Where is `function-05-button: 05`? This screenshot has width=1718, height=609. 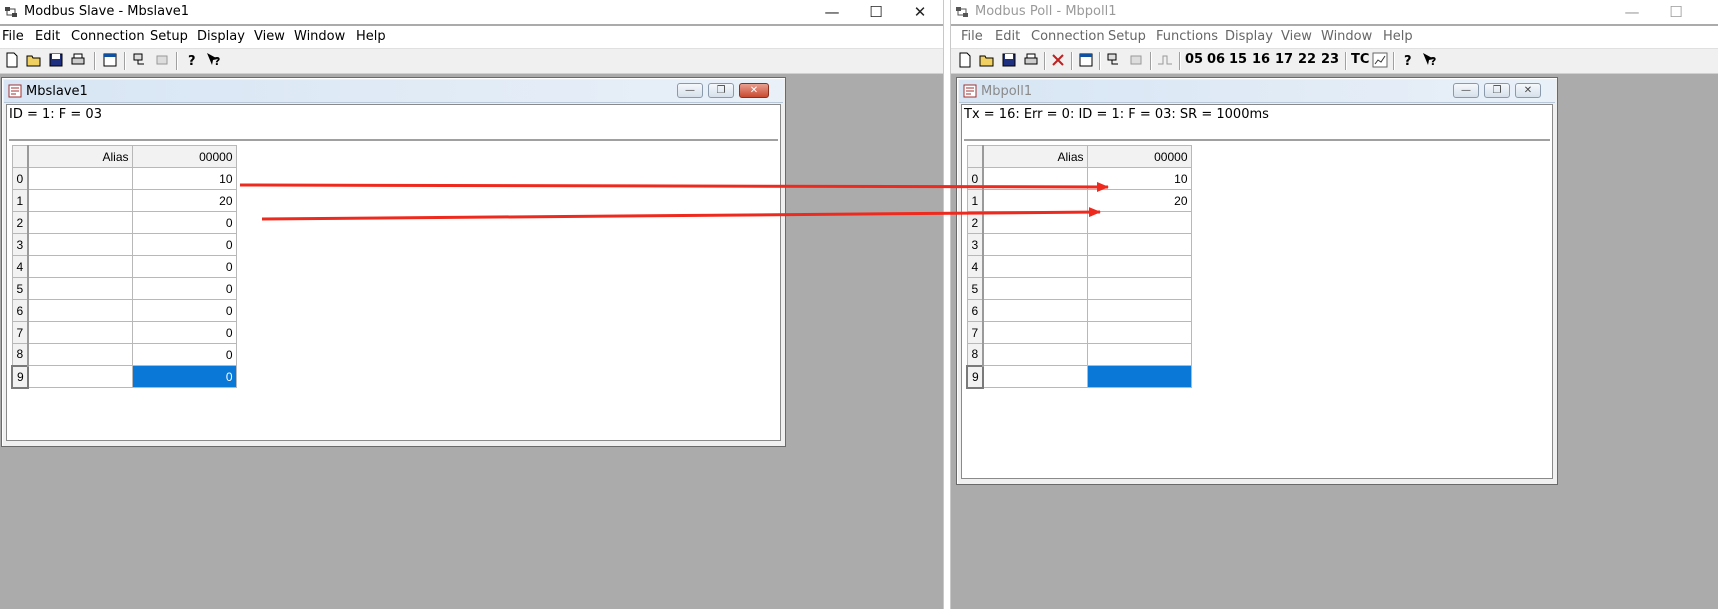
function-05-button: 05 is located at coordinates (1194, 59).